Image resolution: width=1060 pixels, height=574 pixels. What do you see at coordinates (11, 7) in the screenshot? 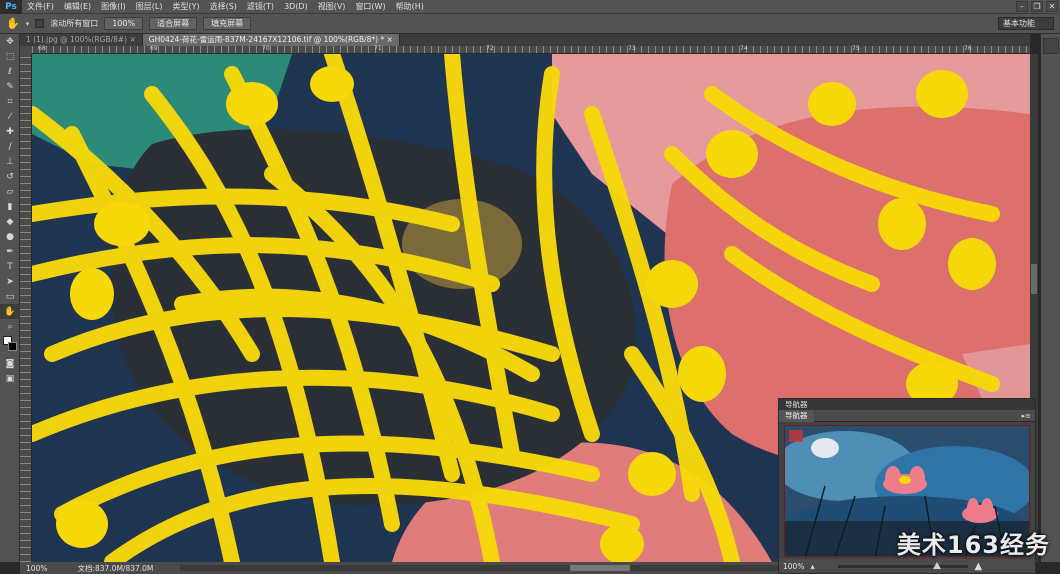
I see `photoshop-logo: Ps` at bounding box center [11, 7].